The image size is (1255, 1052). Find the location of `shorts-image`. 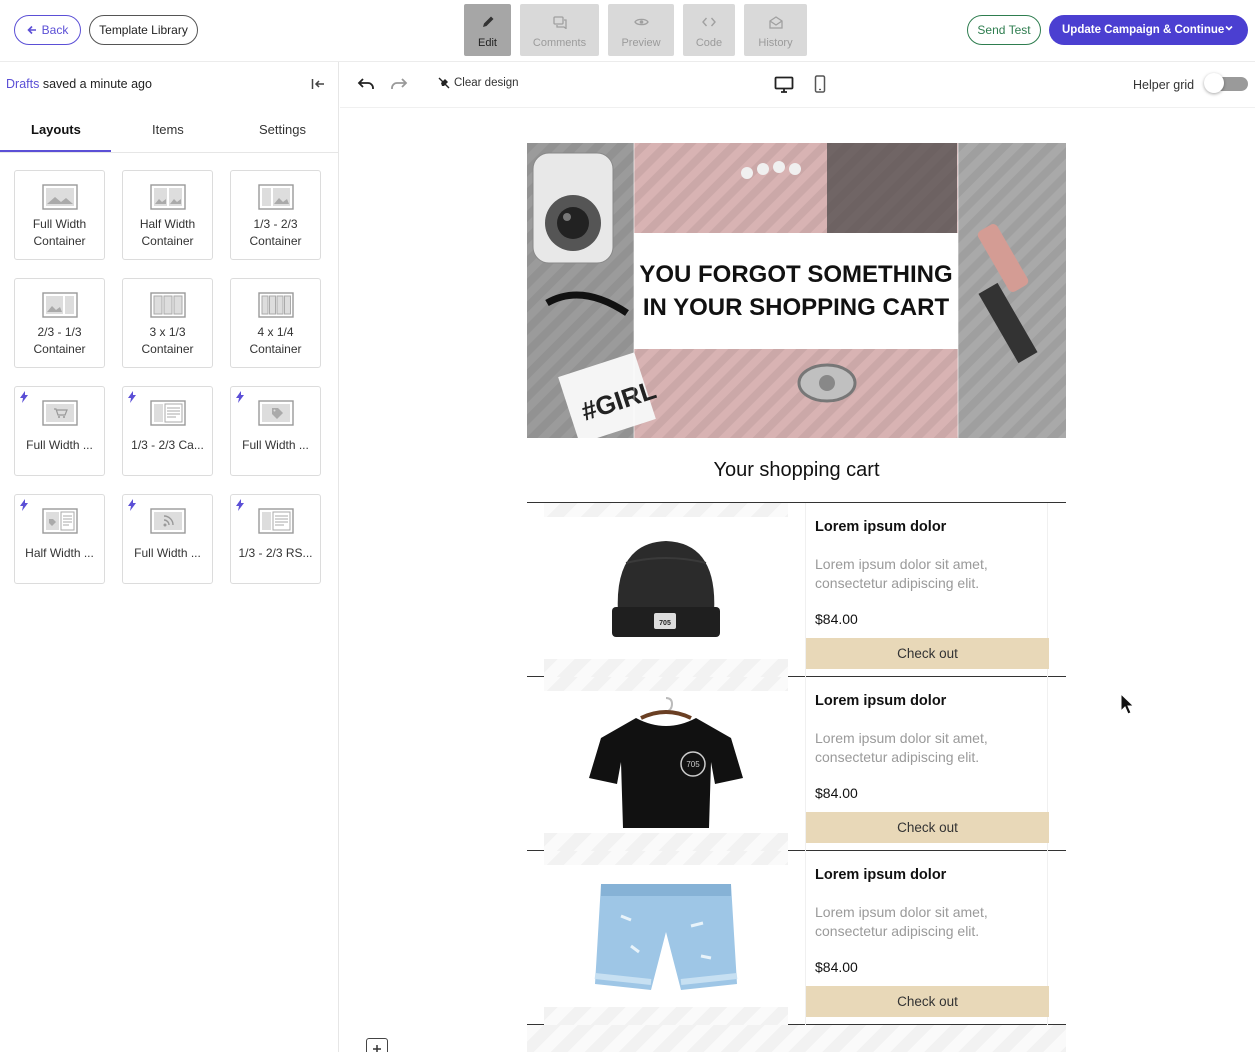

shorts-image is located at coordinates (666, 937).